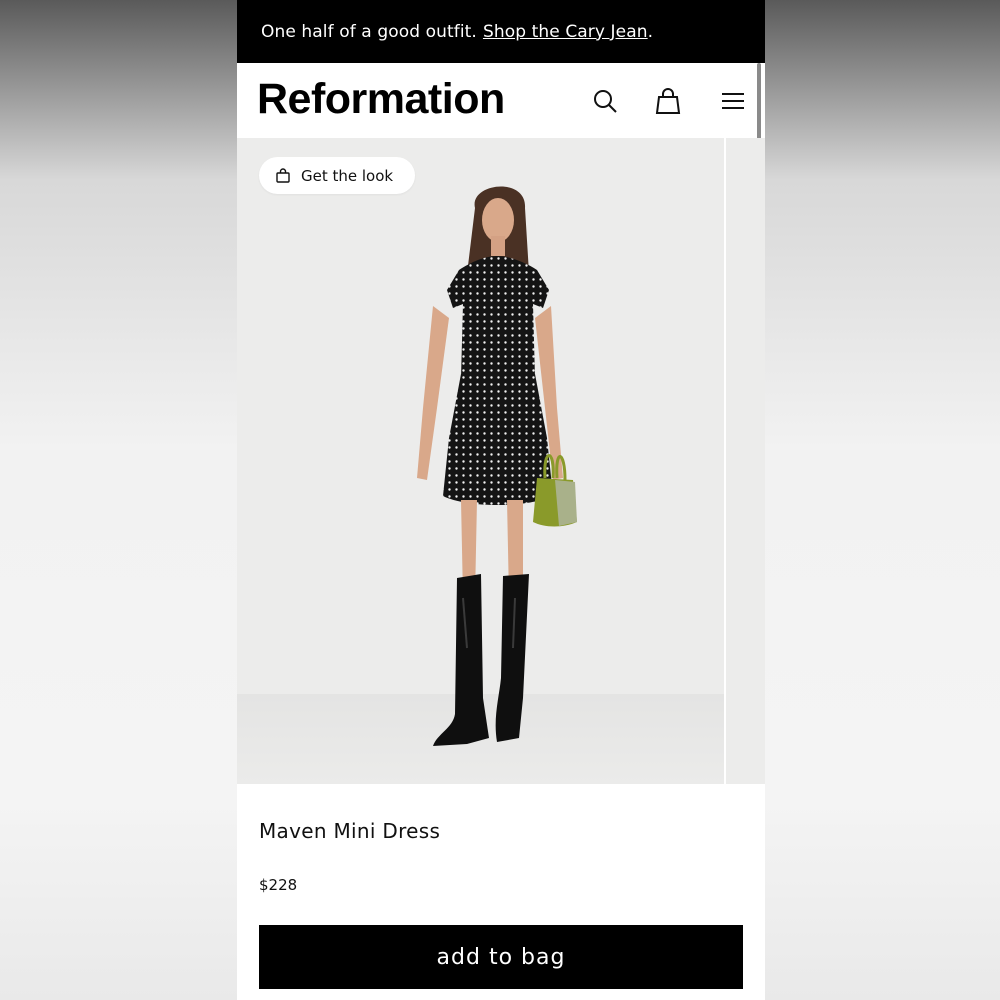 The image size is (1000, 1000). What do you see at coordinates (668, 101) in the screenshot?
I see `bag-icon` at bounding box center [668, 101].